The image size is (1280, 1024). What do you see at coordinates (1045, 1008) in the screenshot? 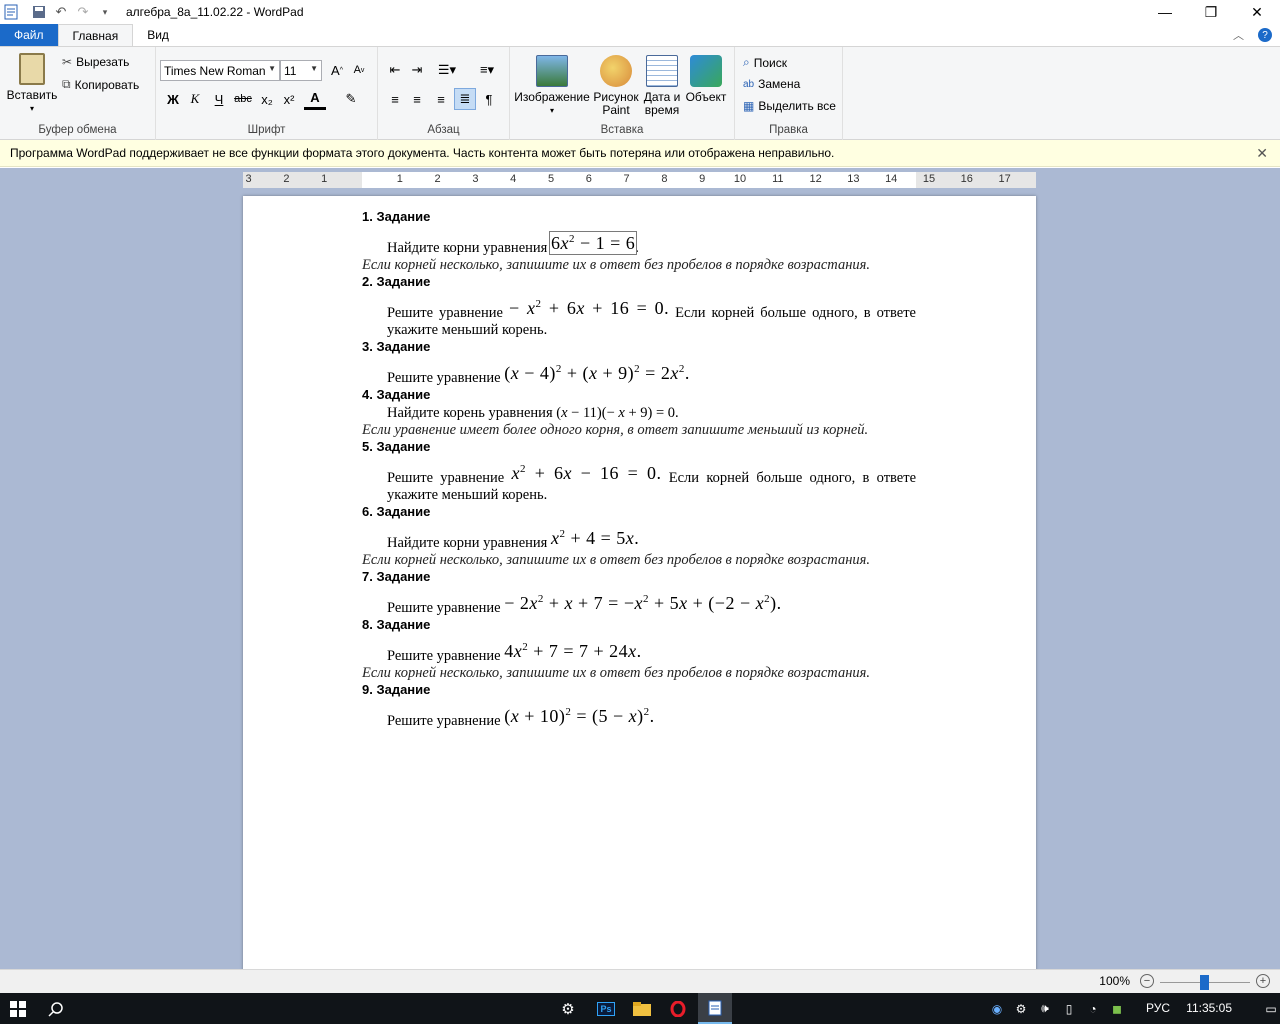
I see `volume-icon: 🕪` at bounding box center [1045, 1008].